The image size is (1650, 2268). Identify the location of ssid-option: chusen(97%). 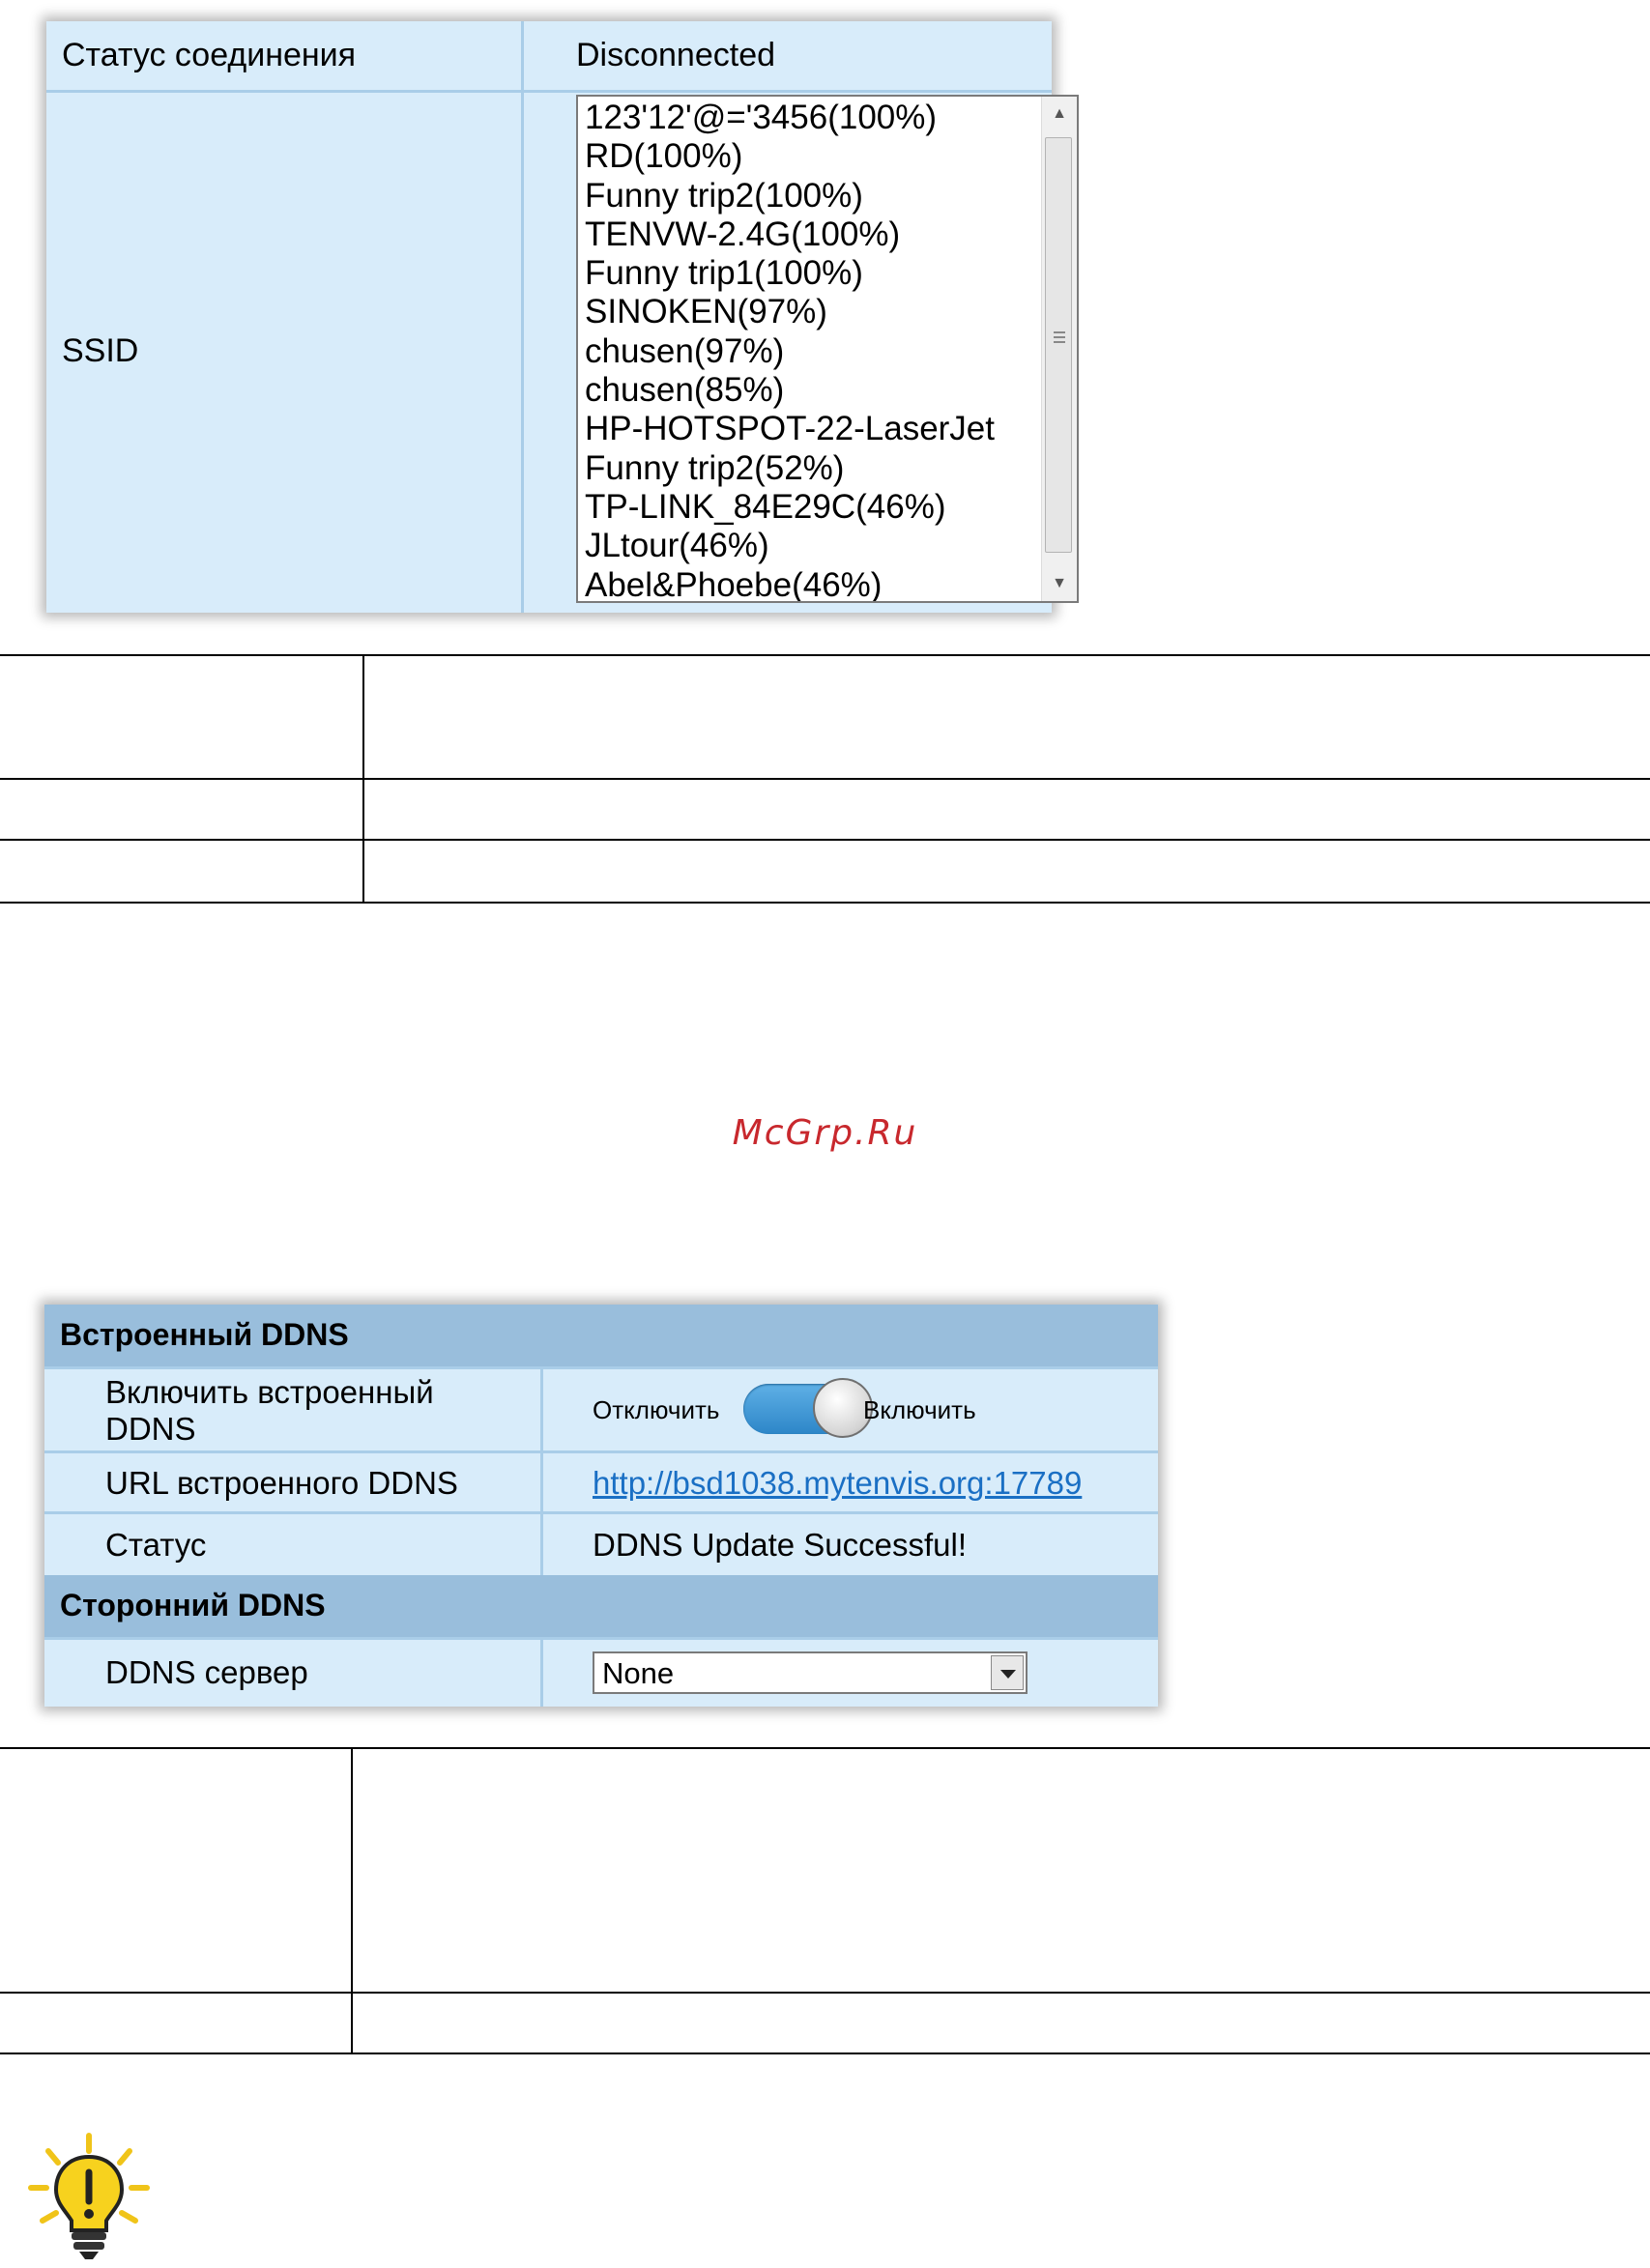
(807, 351).